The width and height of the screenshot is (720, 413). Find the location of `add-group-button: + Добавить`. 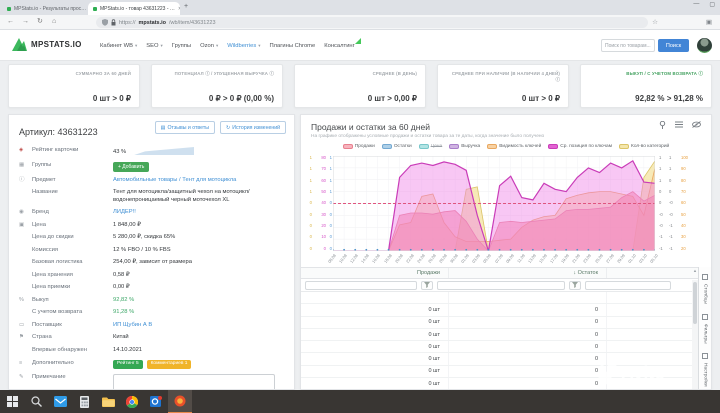

add-group-button: + Добавить is located at coordinates (131, 166).